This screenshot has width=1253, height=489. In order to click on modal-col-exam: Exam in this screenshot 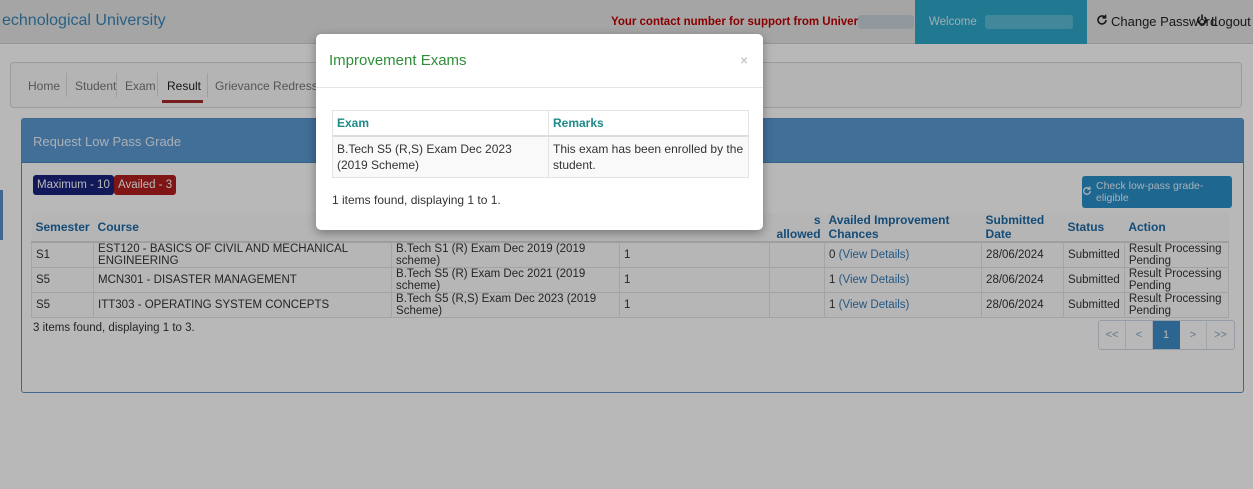, I will do `click(440, 123)`.